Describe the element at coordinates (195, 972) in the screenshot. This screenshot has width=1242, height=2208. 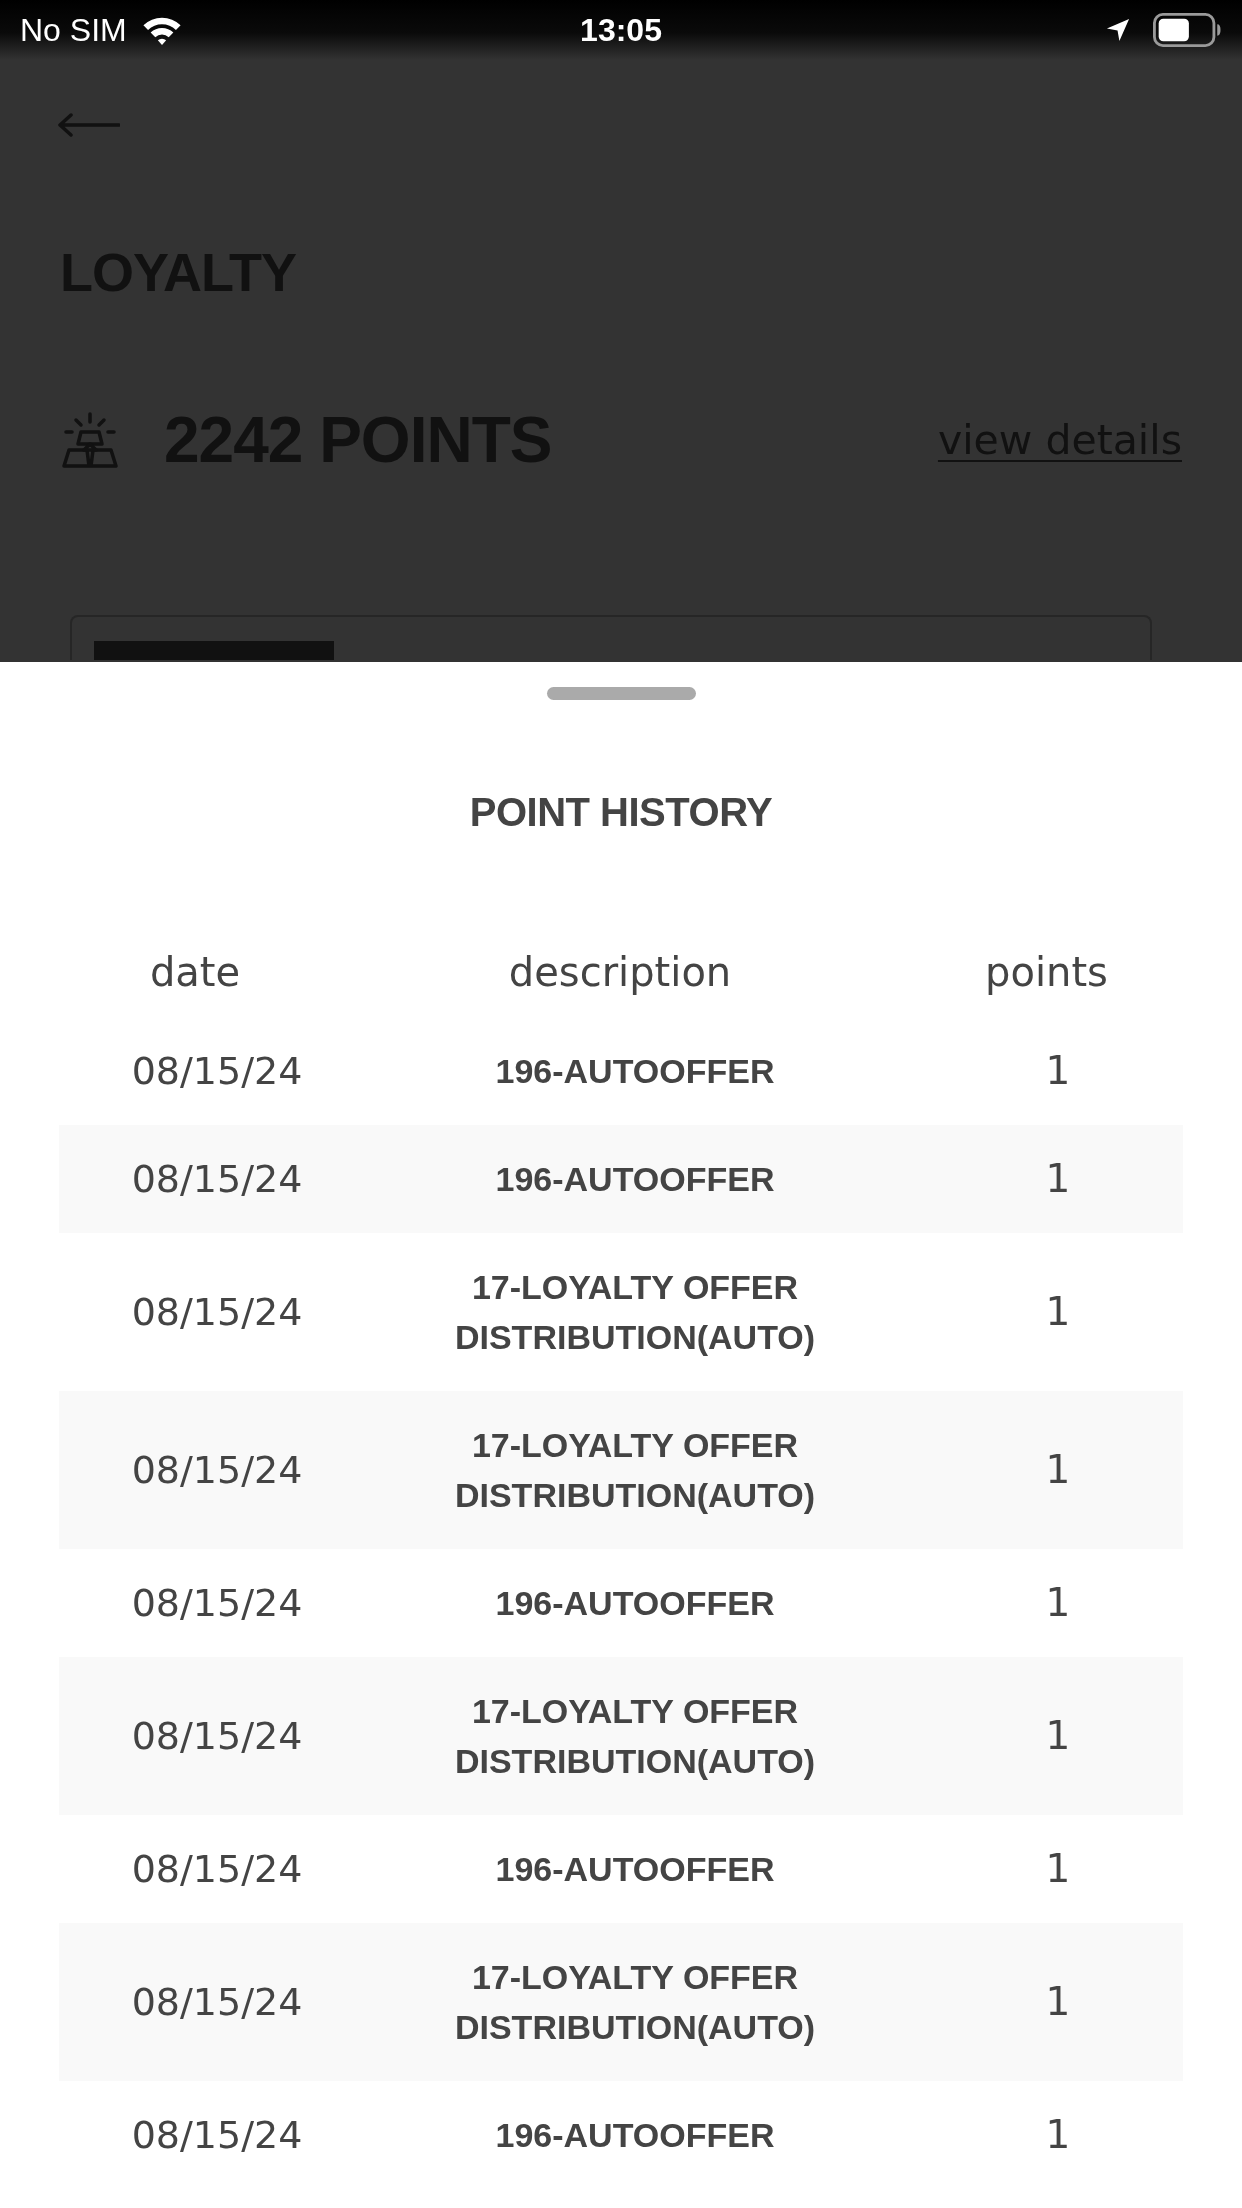
I see `column-header: date` at that location.